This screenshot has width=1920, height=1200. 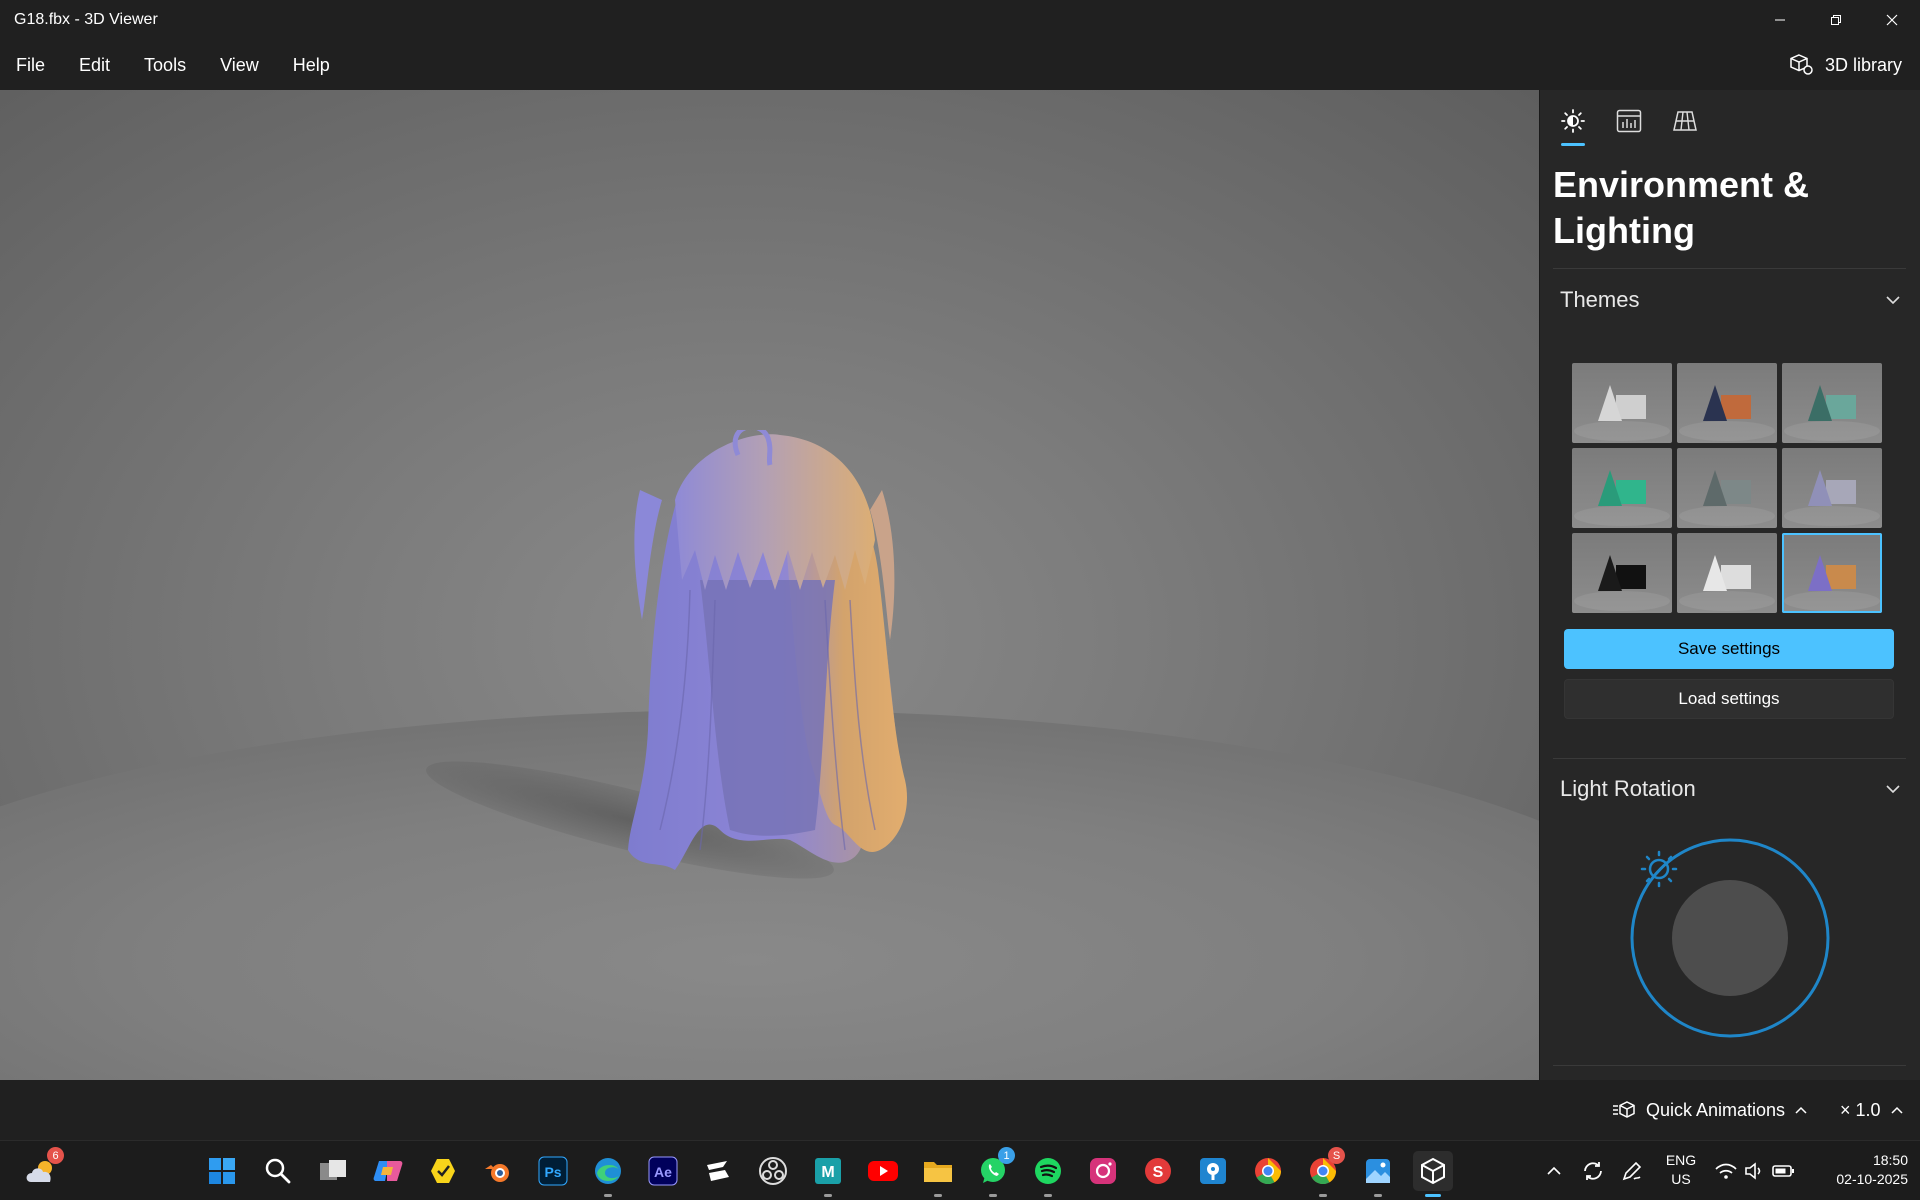 I want to click on system-clock: 18:50 02-10-2025, so click(x=1858, y=1170).